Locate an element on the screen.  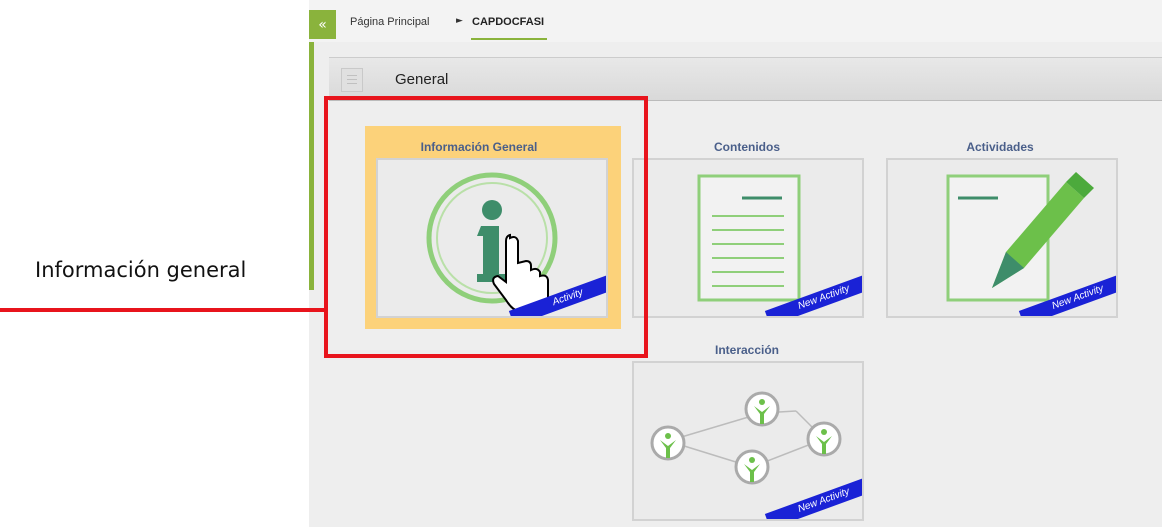
tile-title-actividades: Actividades is located at coordinates (1000, 147).